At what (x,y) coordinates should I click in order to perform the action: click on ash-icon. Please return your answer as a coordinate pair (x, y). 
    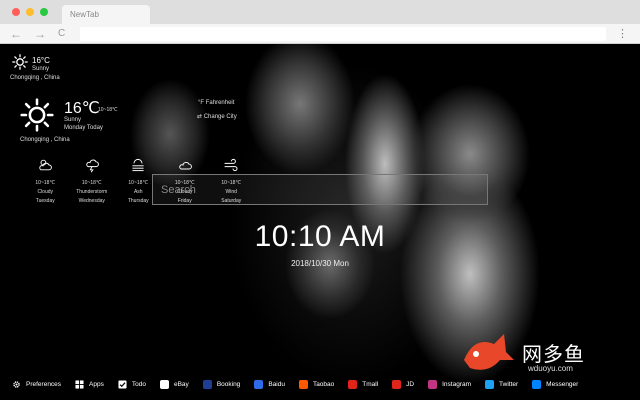
    Looking at the image, I should click on (138, 165).